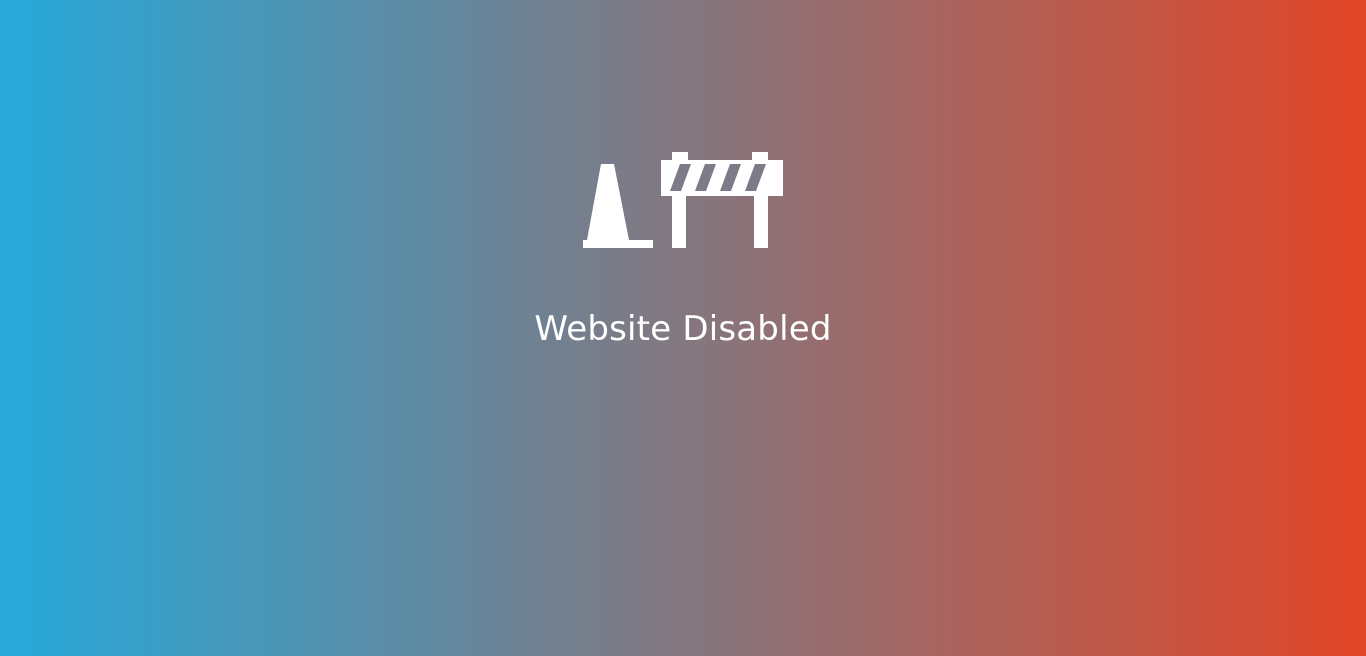 The image size is (1366, 656). What do you see at coordinates (683, 201) in the screenshot?
I see `construction-barrier-icon` at bounding box center [683, 201].